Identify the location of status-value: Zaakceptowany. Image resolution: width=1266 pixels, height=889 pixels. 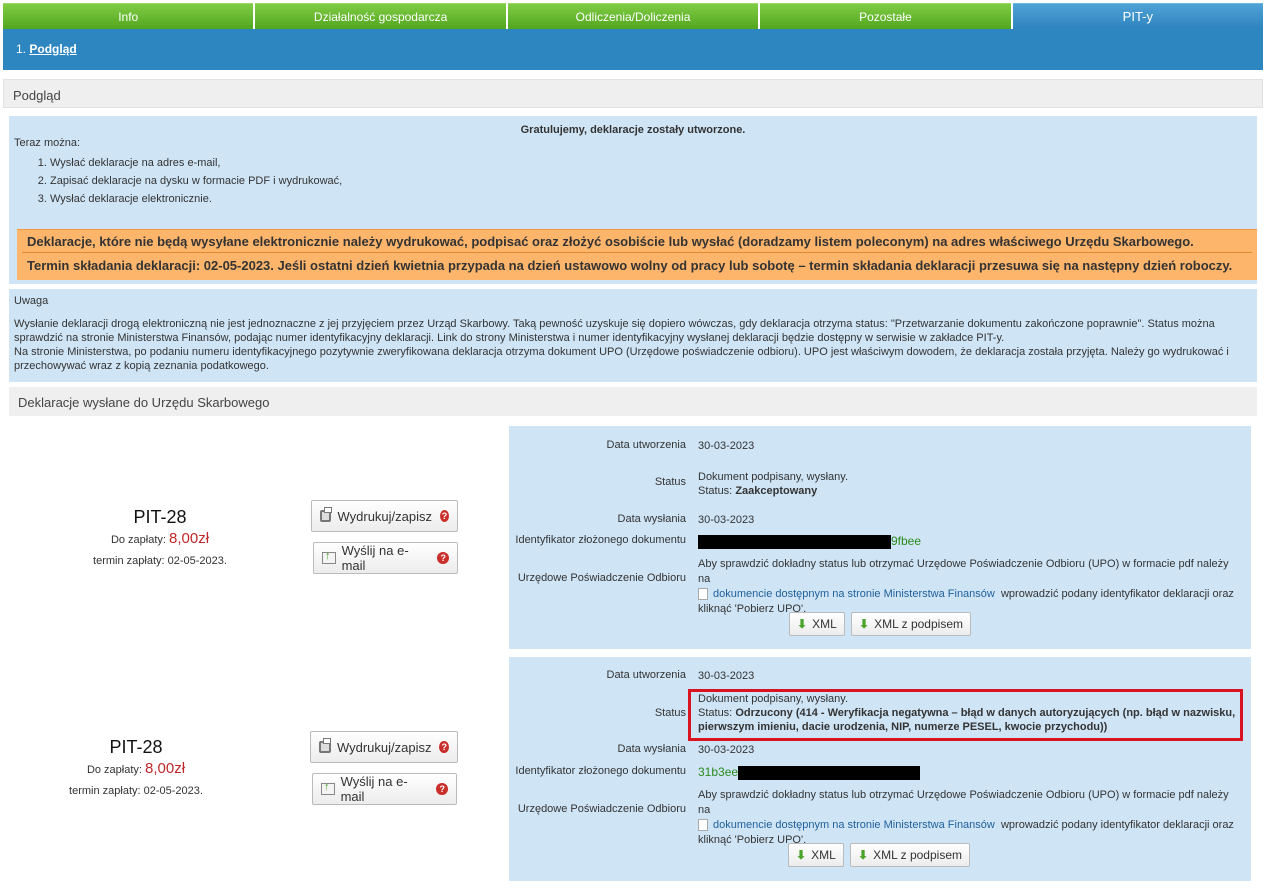
(776, 491).